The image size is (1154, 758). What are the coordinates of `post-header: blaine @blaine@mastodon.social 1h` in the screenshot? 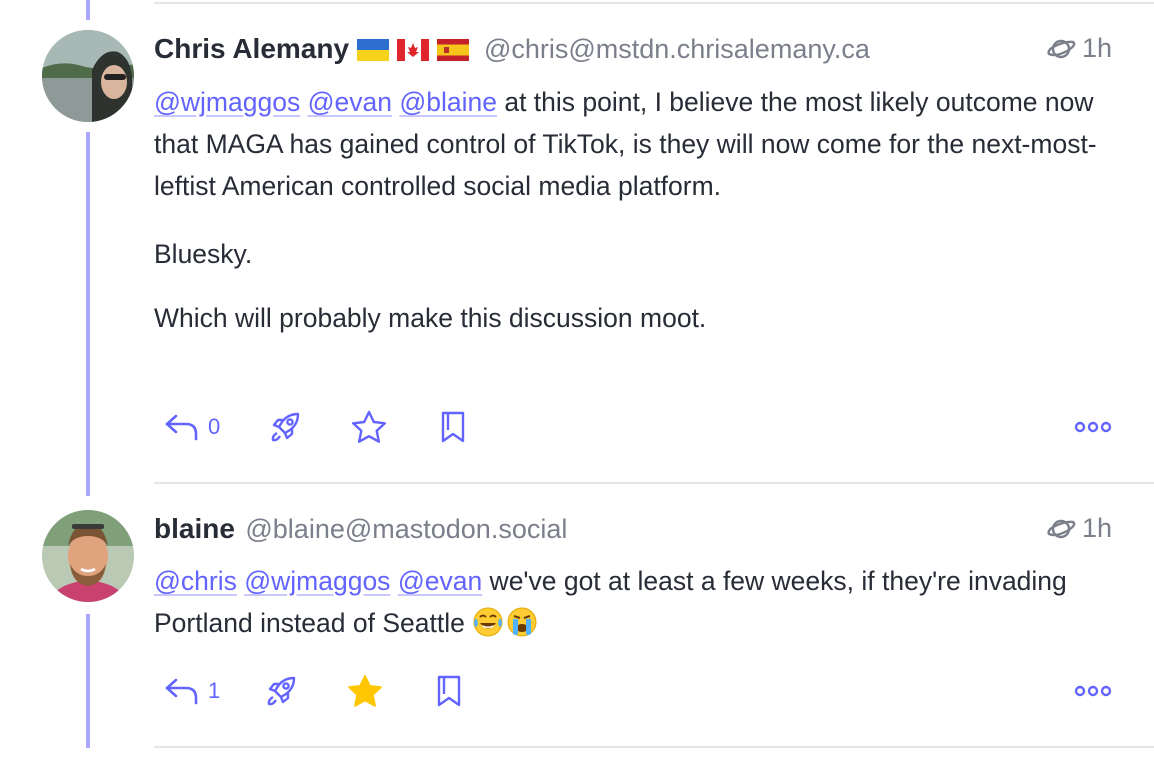 It's located at (633, 533).